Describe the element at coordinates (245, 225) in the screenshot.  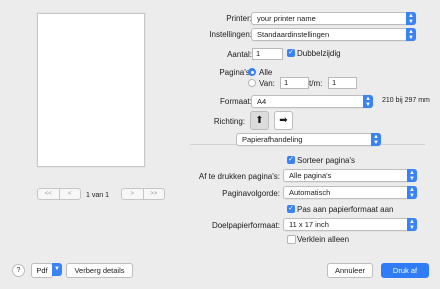
I see `dest-paper-label: Doelpapierformaat:` at that location.